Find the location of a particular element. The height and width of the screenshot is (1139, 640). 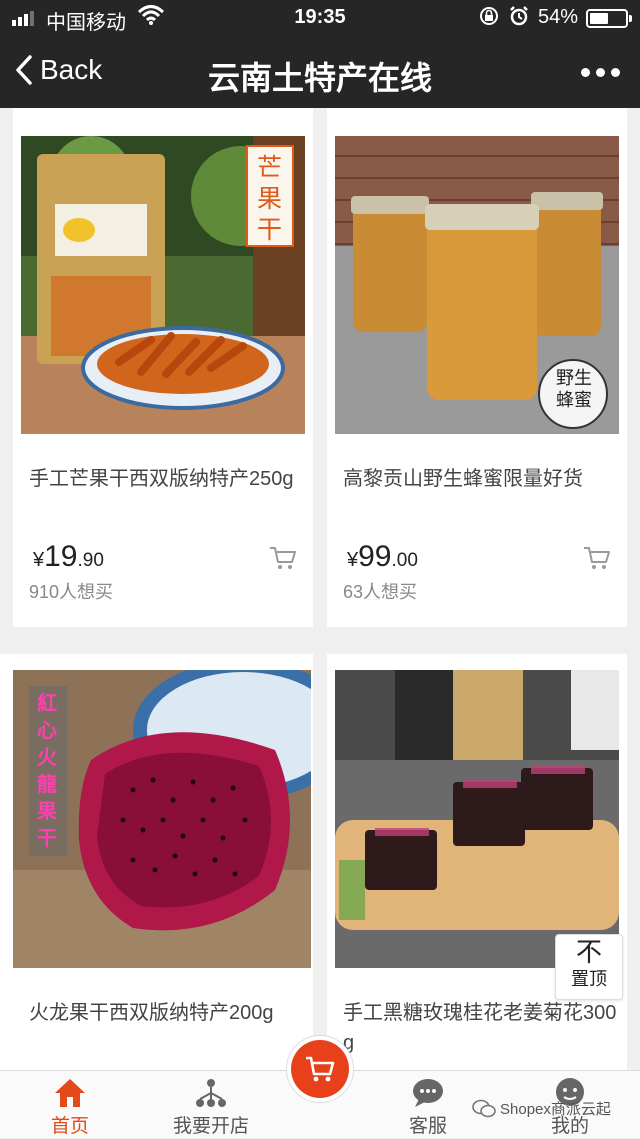

want-count: 63人想买 is located at coordinates (380, 592).